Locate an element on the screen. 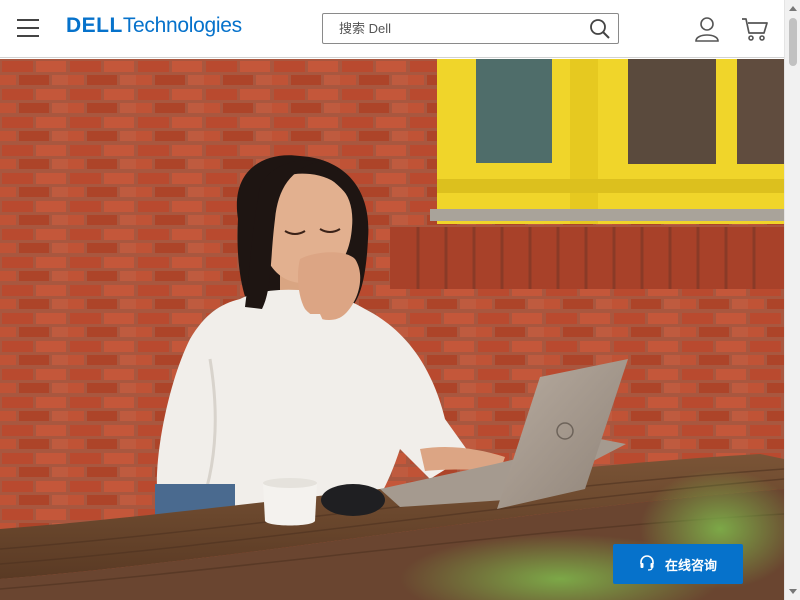 Image resolution: width=800 pixels, height=600 pixels. cart-icon is located at coordinates (755, 29).